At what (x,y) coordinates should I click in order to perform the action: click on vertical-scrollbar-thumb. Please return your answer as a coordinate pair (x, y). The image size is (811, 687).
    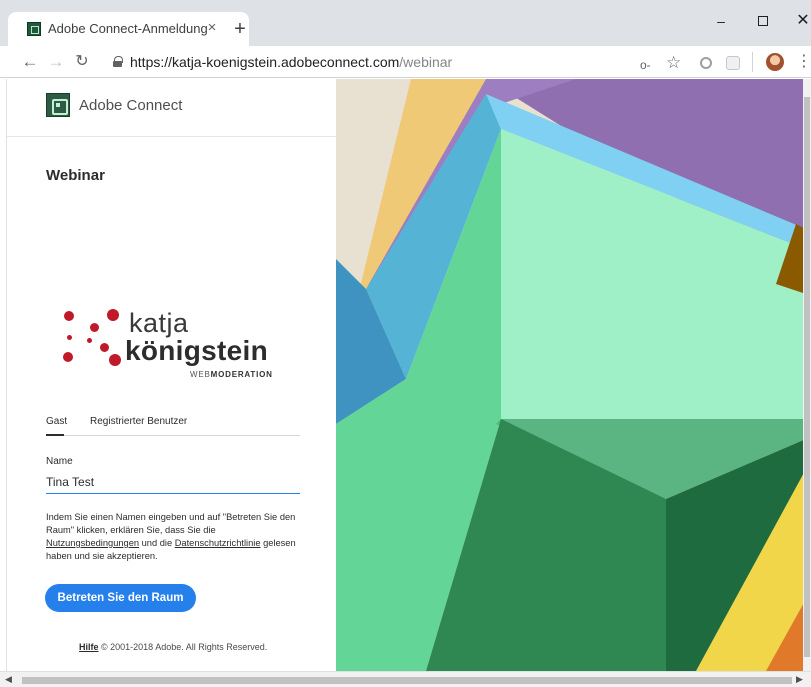
    Looking at the image, I should click on (807, 377).